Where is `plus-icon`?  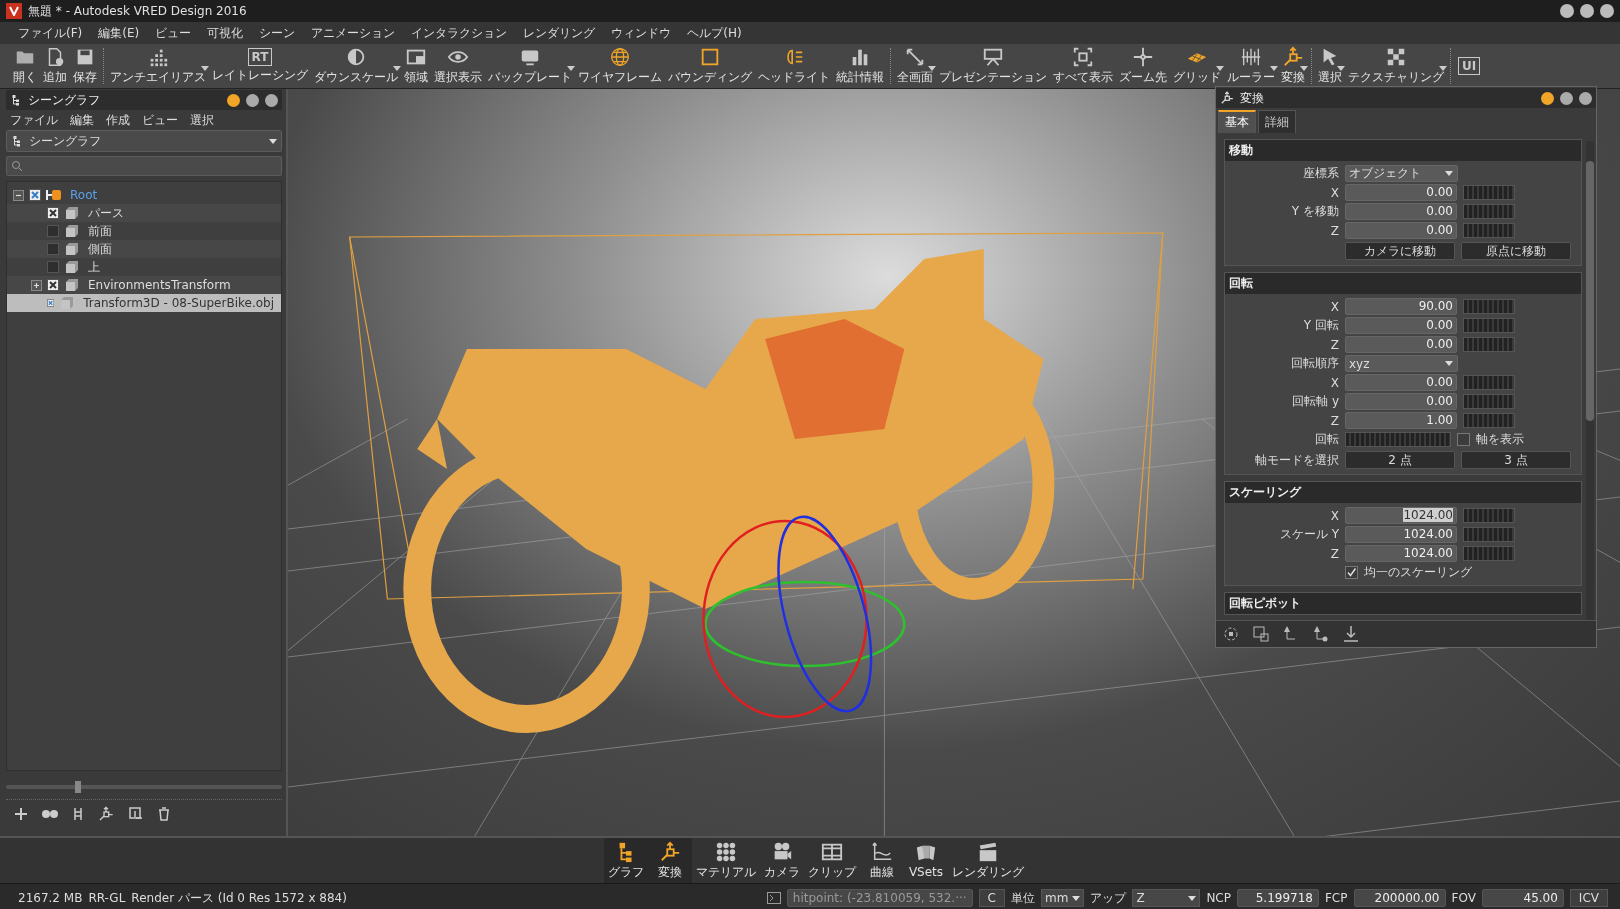 plus-icon is located at coordinates (21, 814).